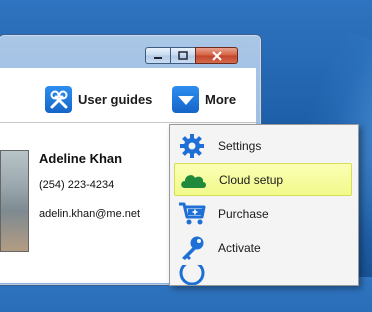 Image resolution: width=372 pixels, height=312 pixels. What do you see at coordinates (90, 214) in the screenshot?
I see `contact-email: adelin.khan@me.net` at bounding box center [90, 214].